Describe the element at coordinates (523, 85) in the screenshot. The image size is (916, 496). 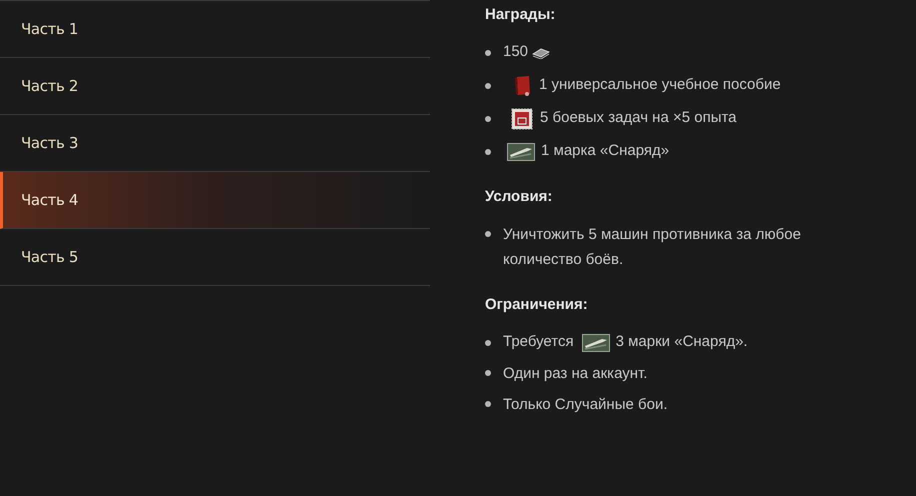
I see `book-icon` at that location.